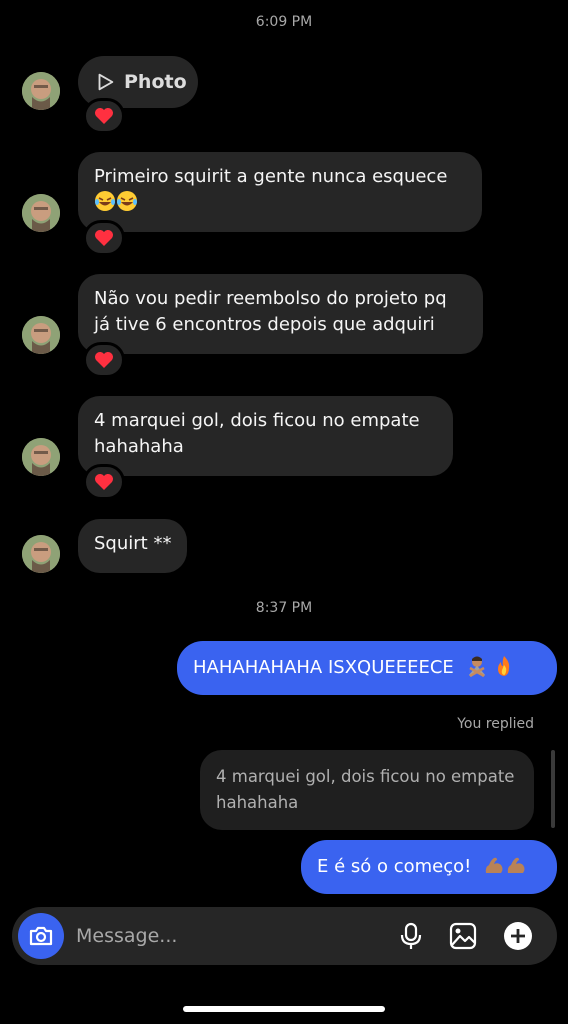  What do you see at coordinates (271, 176) in the screenshot?
I see `message-text: Primeiro squirit a gente nunca esquece` at bounding box center [271, 176].